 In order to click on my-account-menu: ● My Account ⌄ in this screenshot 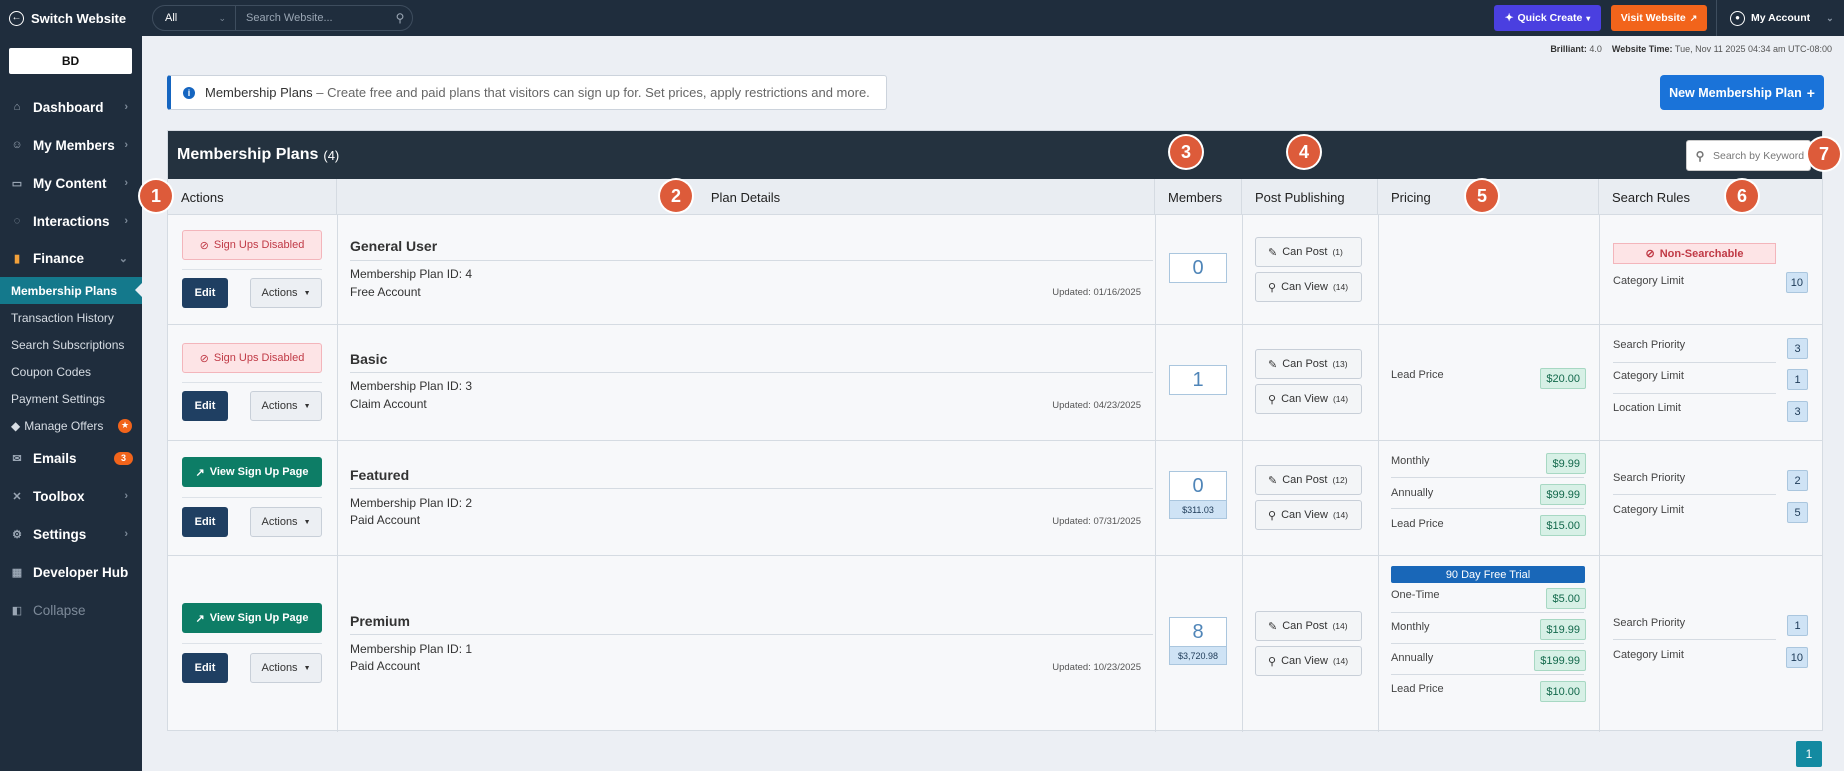, I will do `click(1780, 18)`.